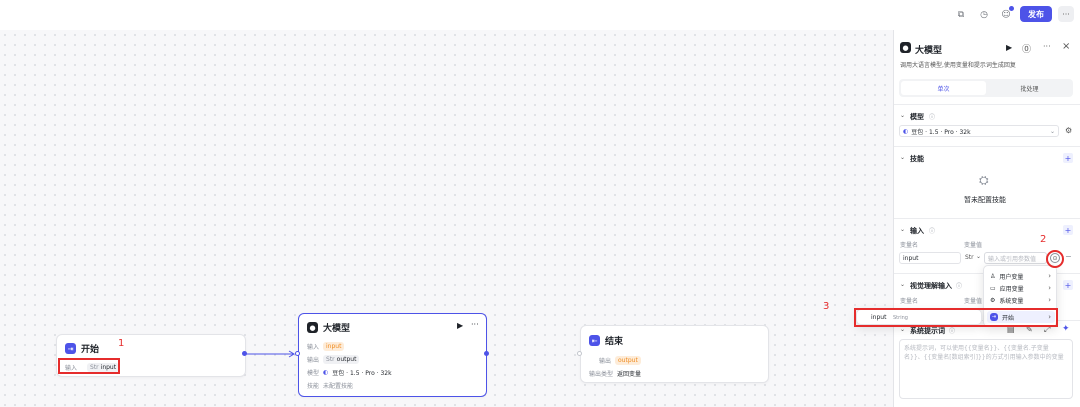  I want to click on menu-item-app-variables: ▭ 应用变量 ›, so click(1021, 288).